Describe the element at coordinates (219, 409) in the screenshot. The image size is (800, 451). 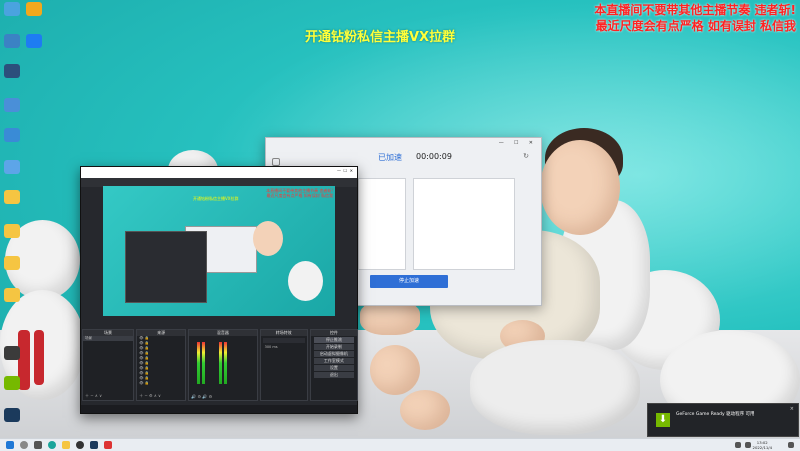
I see `obs-statusbar` at that location.